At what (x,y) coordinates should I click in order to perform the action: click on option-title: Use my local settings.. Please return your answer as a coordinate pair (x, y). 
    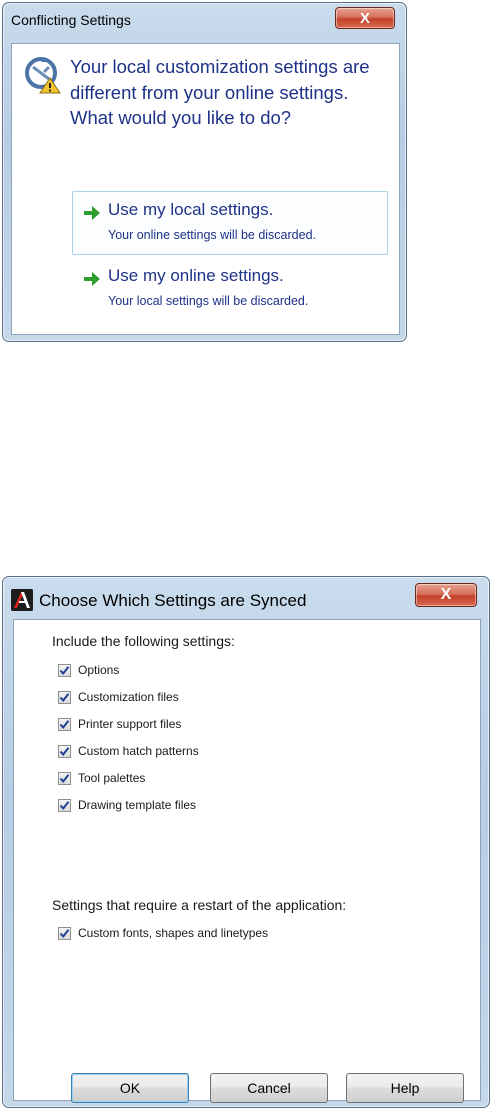
    Looking at the image, I should click on (191, 209).